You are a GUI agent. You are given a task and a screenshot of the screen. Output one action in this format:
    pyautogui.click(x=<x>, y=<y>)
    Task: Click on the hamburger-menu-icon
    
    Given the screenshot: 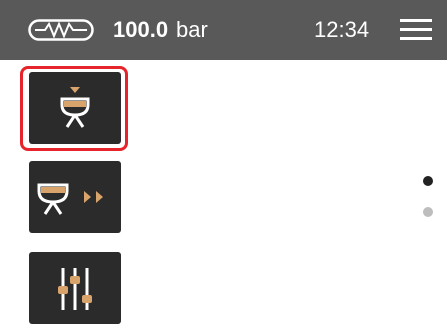 What is the action you would take?
    pyautogui.click(x=416, y=30)
    